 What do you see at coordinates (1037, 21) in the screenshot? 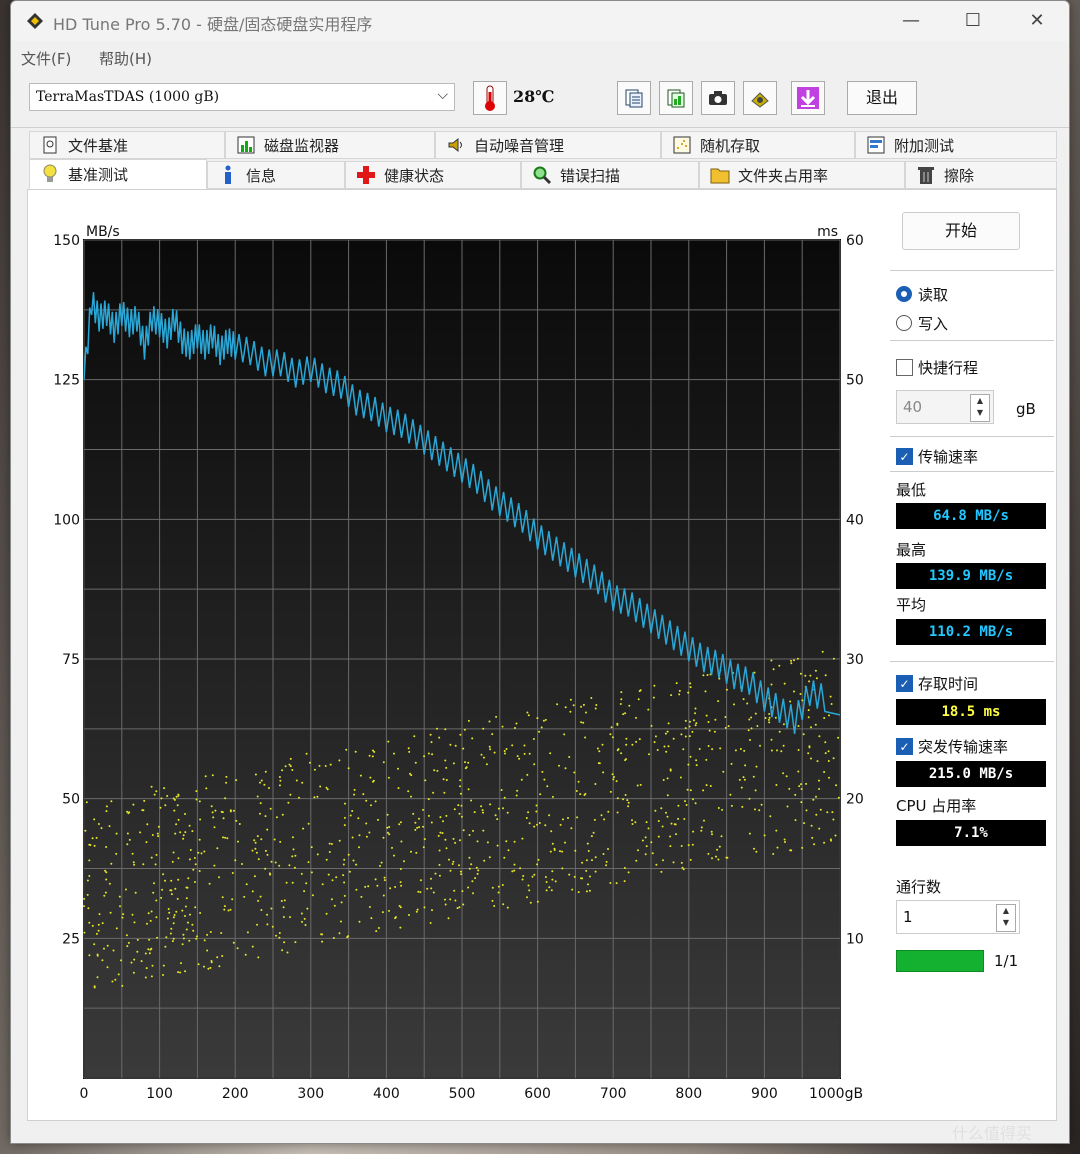
I see `close-button: ✕` at bounding box center [1037, 21].